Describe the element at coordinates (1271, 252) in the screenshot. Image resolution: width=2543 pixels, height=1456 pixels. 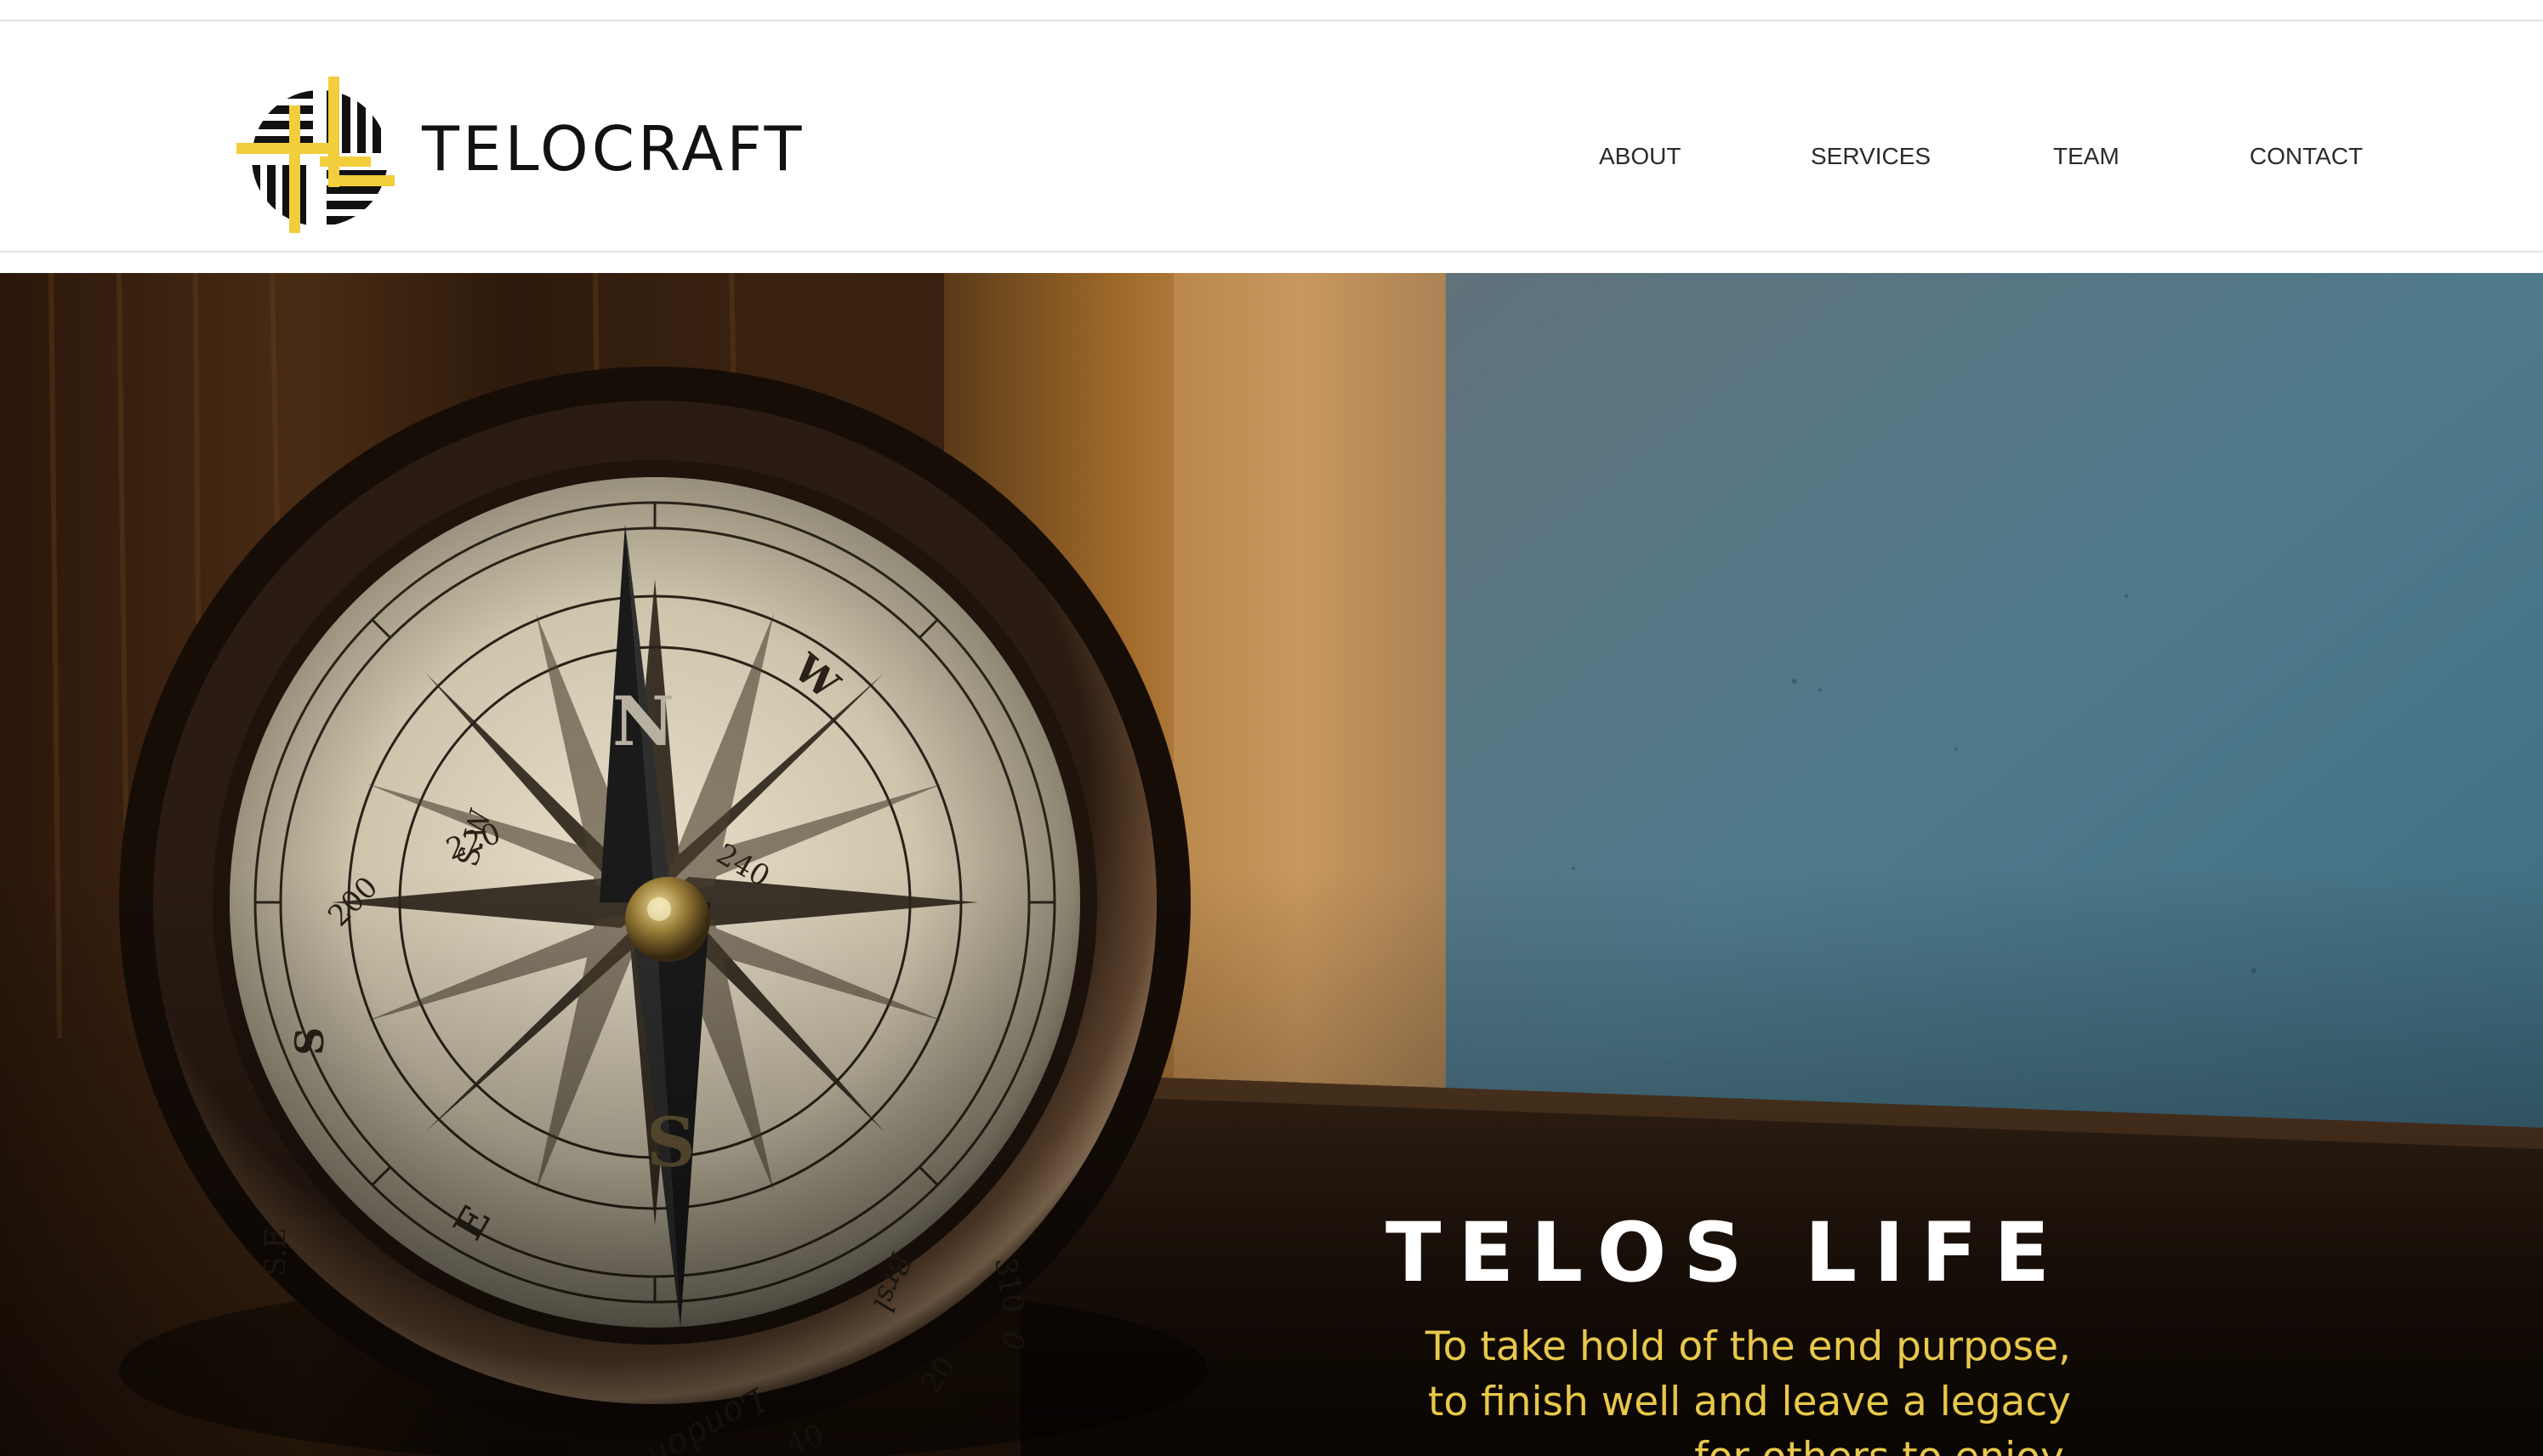
I see `header-divider` at that location.